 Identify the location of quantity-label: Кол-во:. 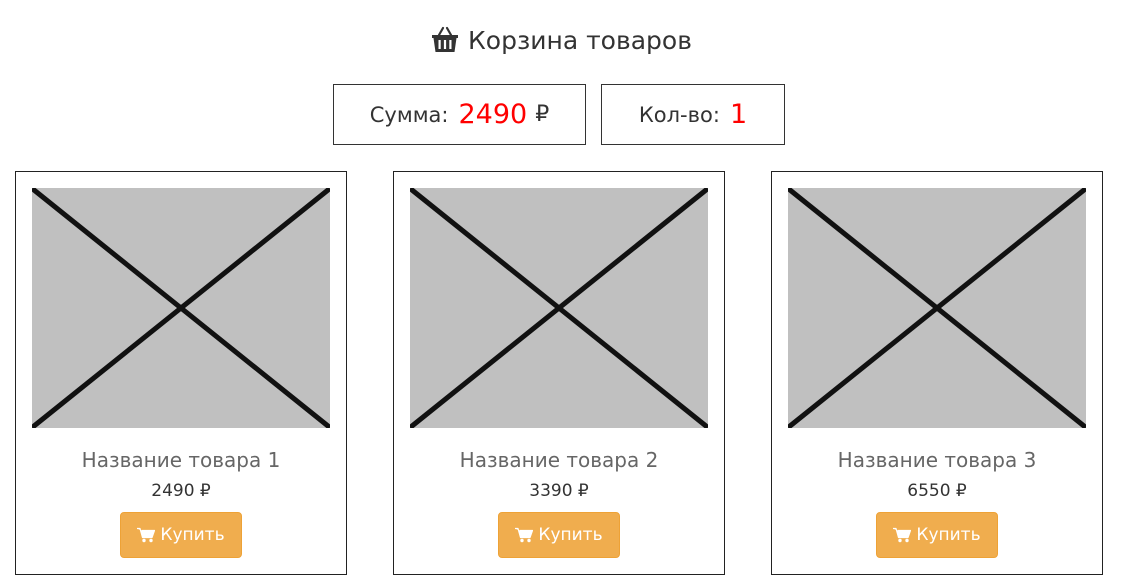
(679, 114).